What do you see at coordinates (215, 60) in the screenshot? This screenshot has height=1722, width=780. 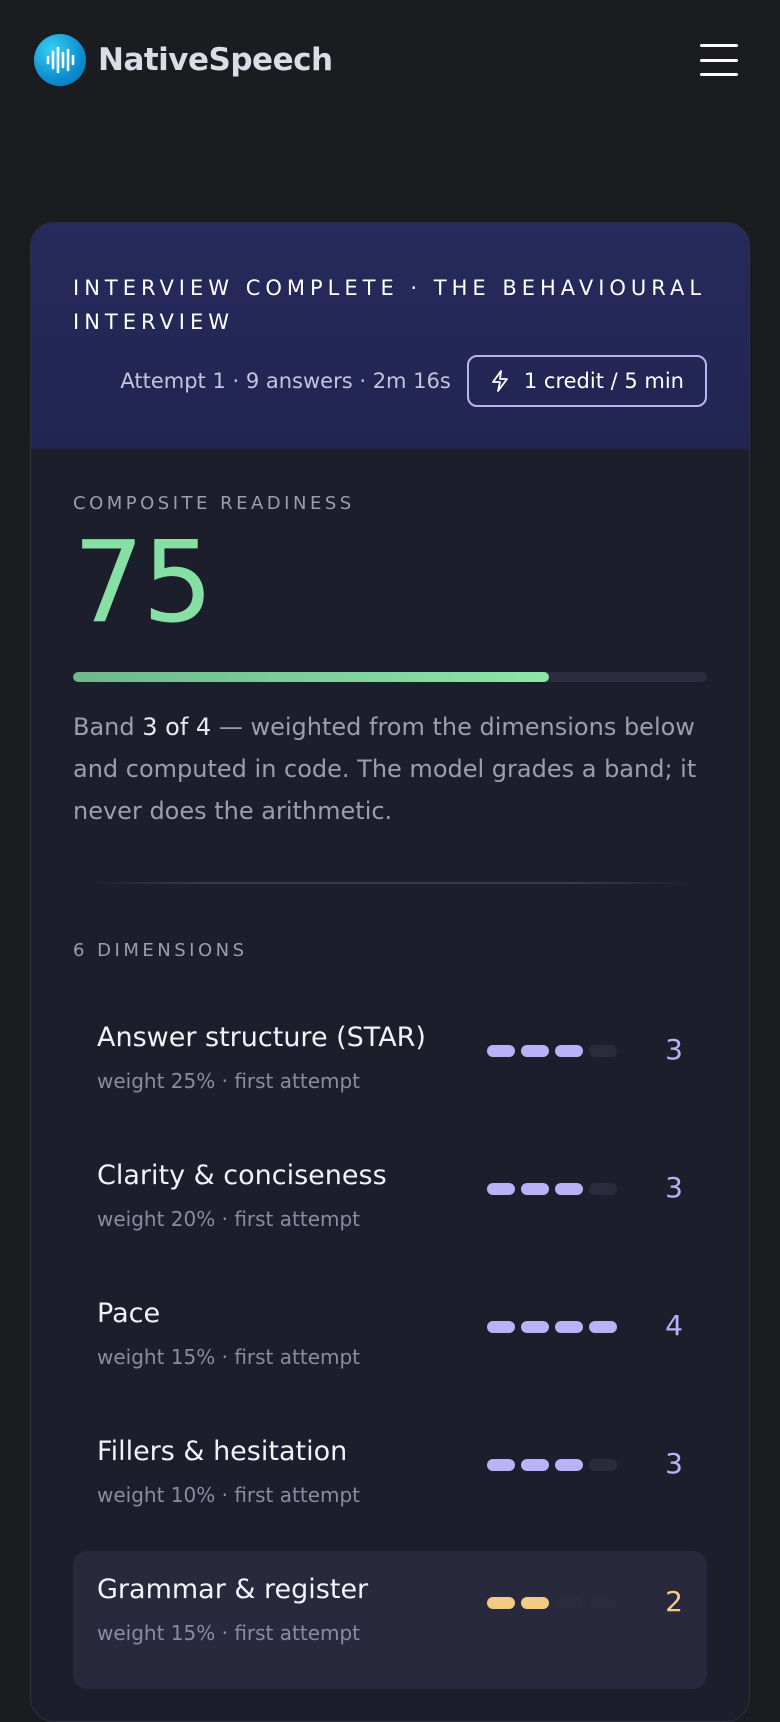 I see `brand-name: NativeSpeech` at bounding box center [215, 60].